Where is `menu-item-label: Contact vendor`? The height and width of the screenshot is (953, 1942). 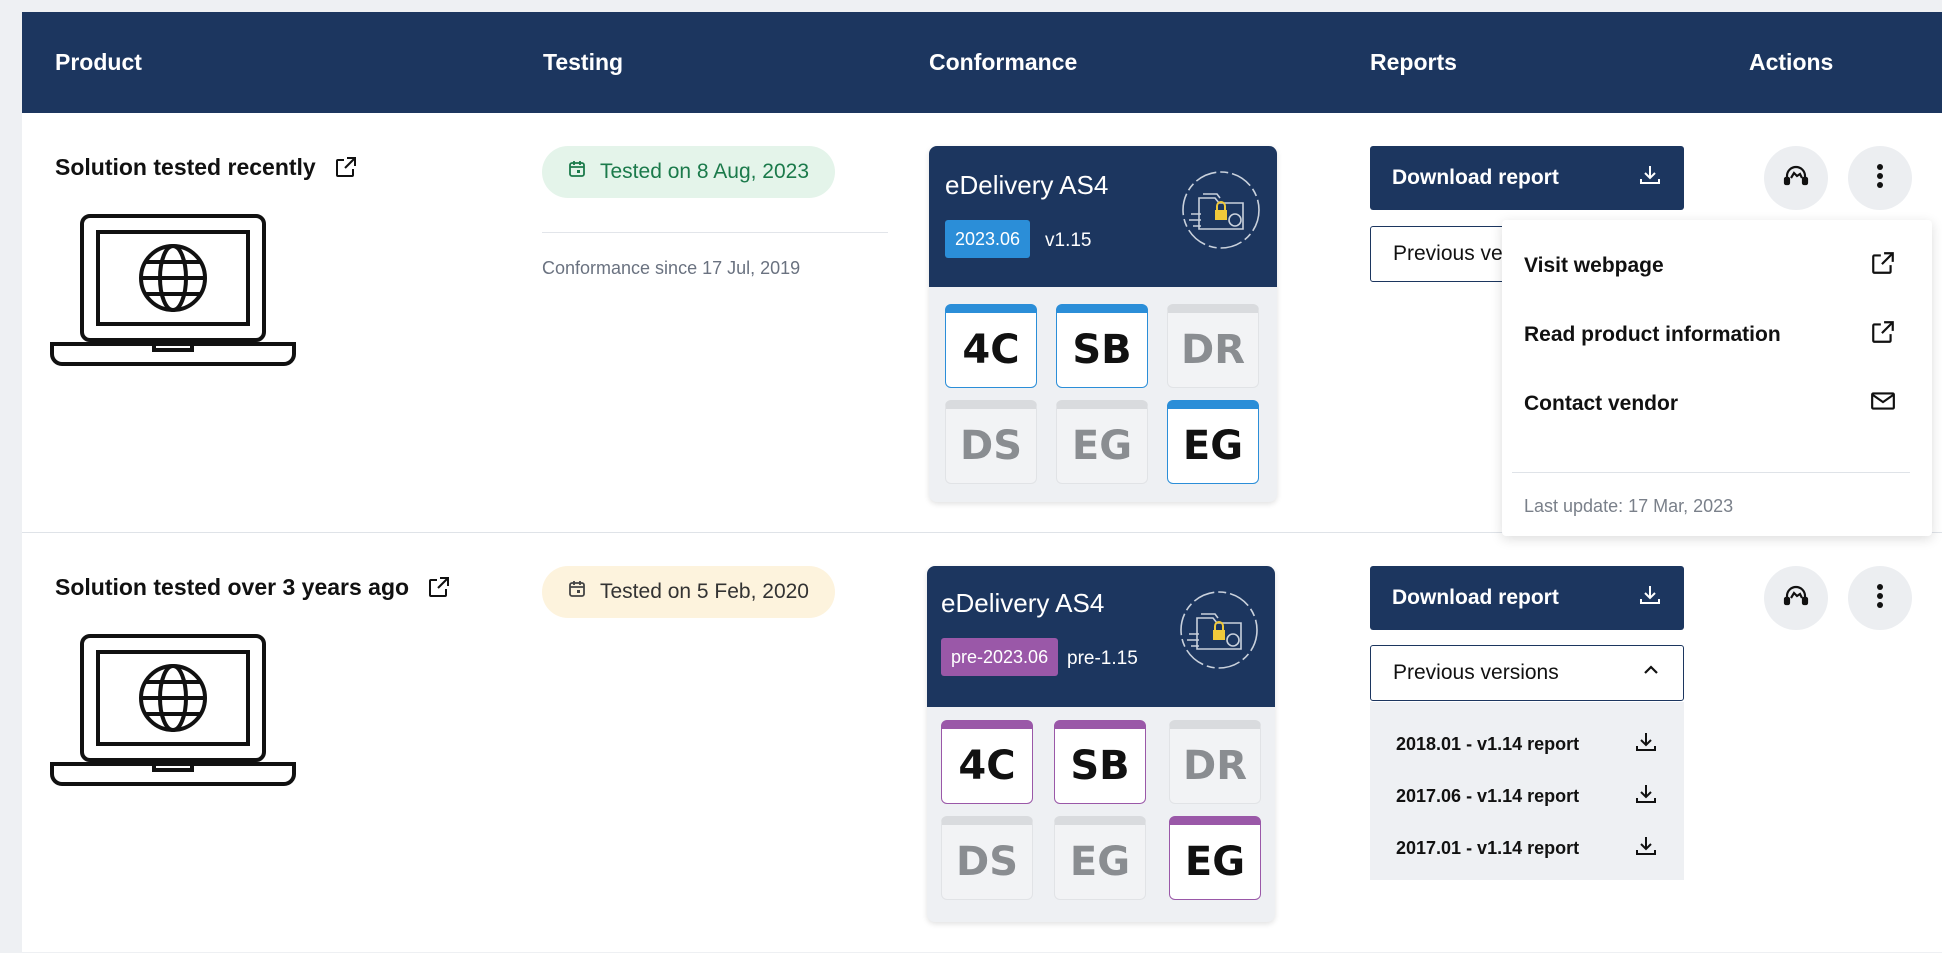
menu-item-label: Contact vendor is located at coordinates (1601, 403).